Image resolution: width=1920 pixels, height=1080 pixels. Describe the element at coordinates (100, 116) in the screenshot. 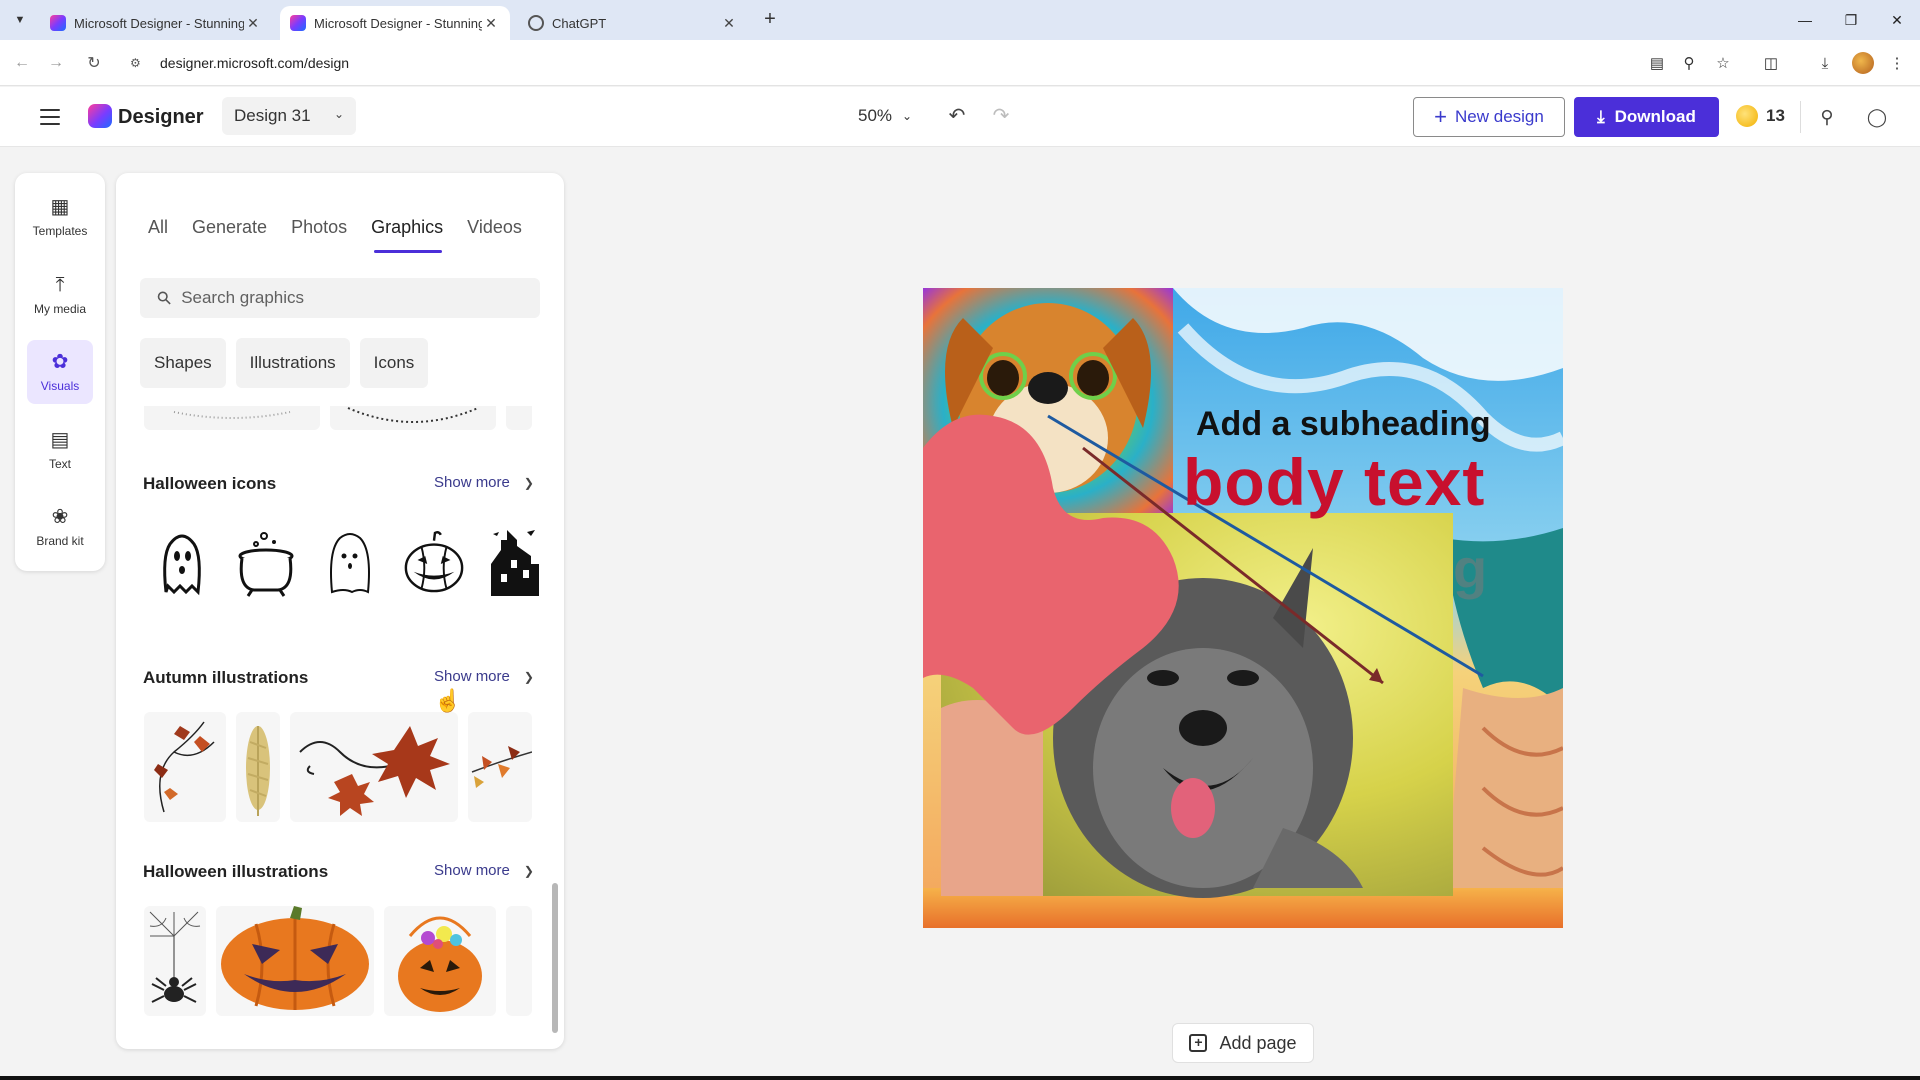

I see `designer-logo-icon` at that location.